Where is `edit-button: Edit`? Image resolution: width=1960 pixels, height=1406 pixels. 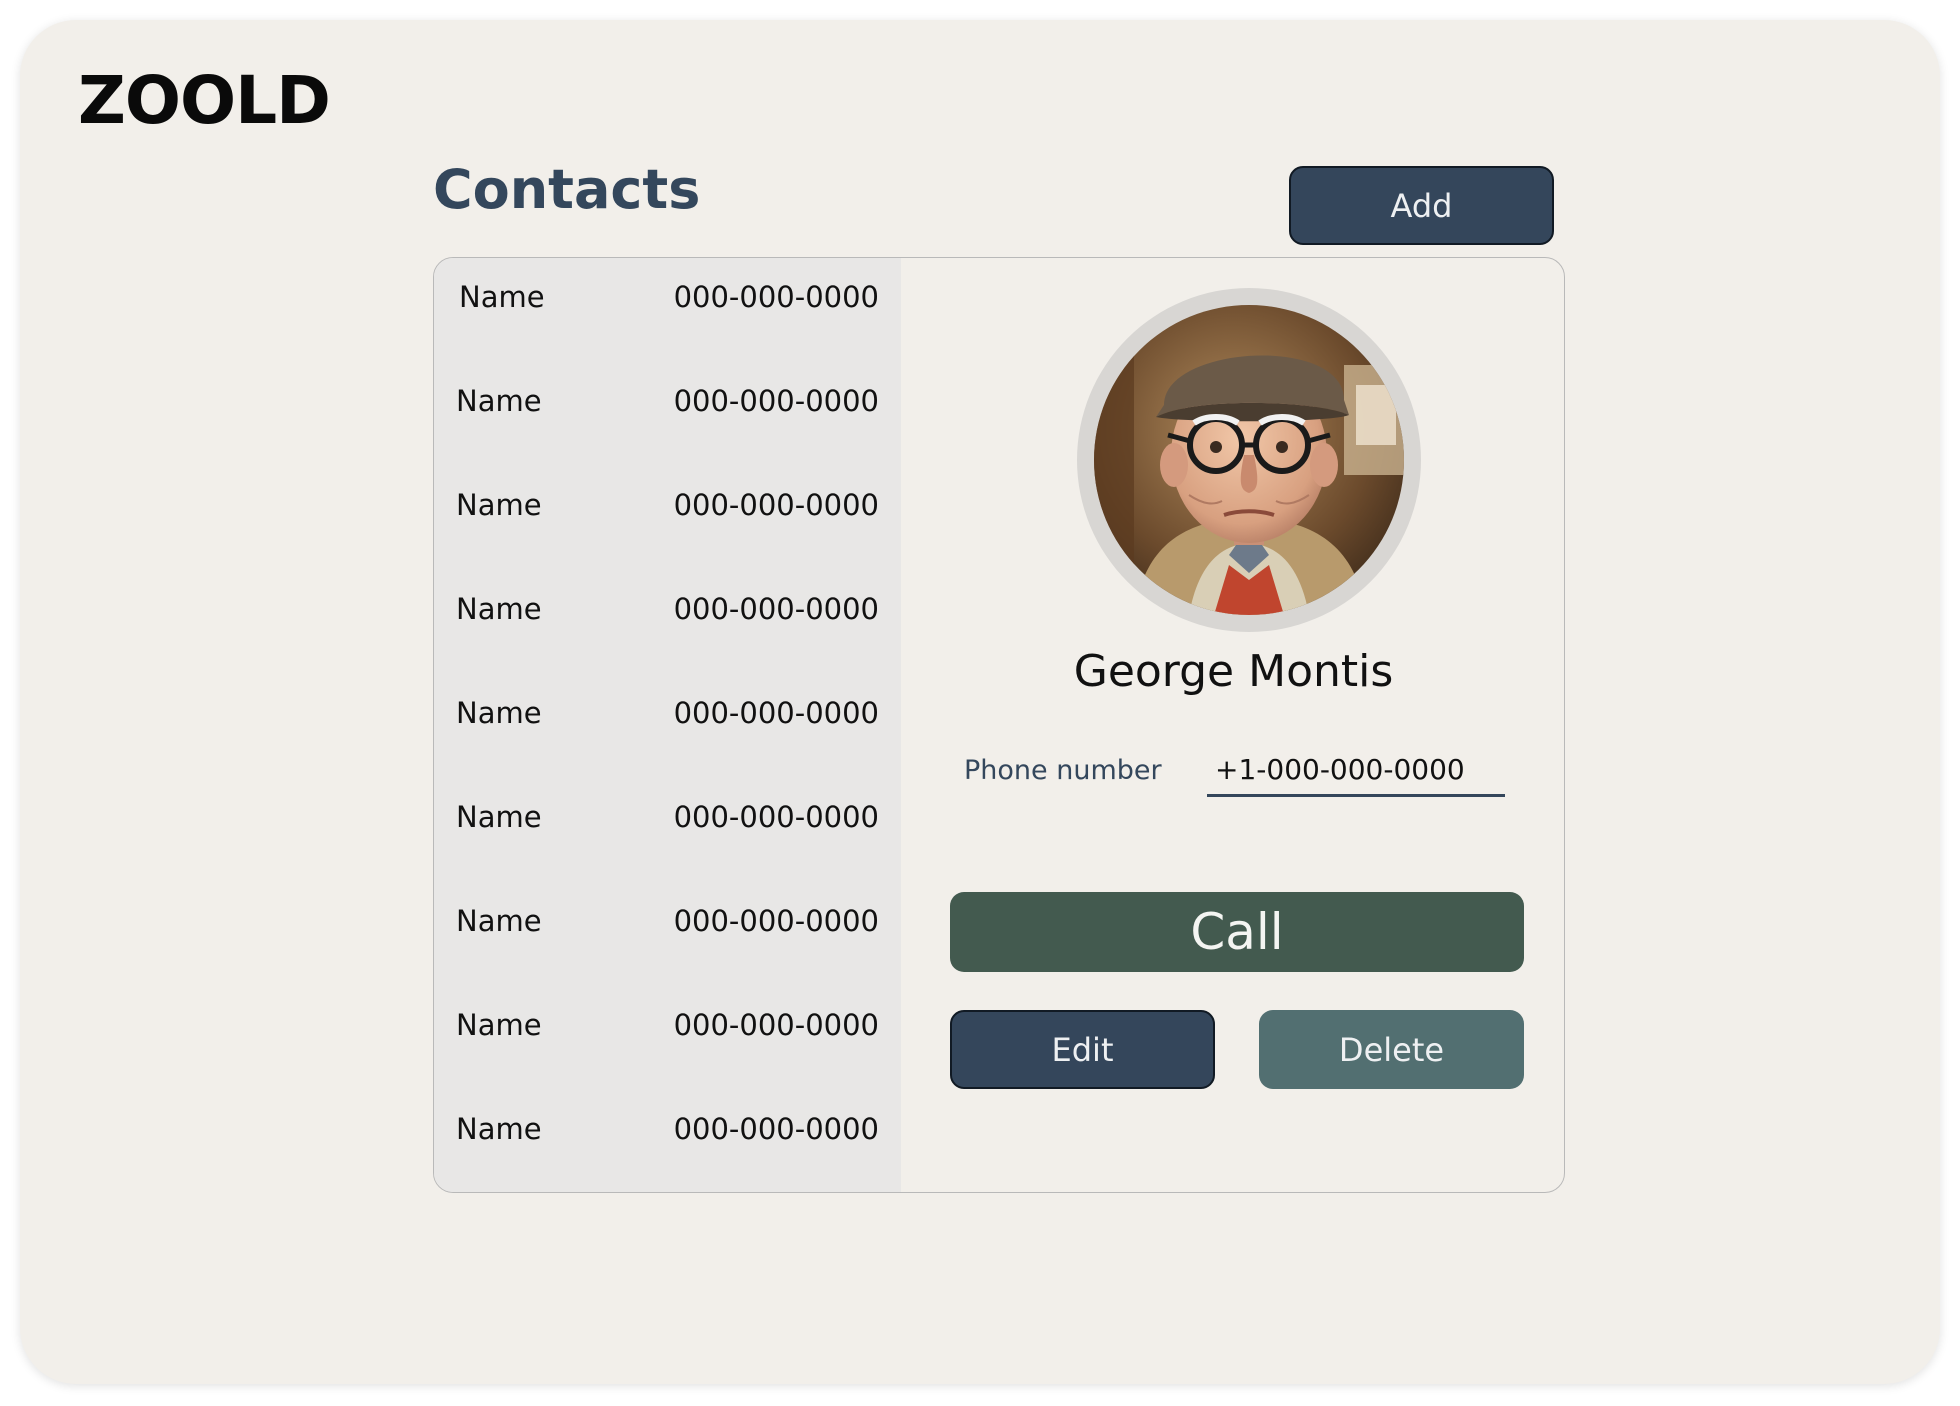 edit-button: Edit is located at coordinates (1082, 1049).